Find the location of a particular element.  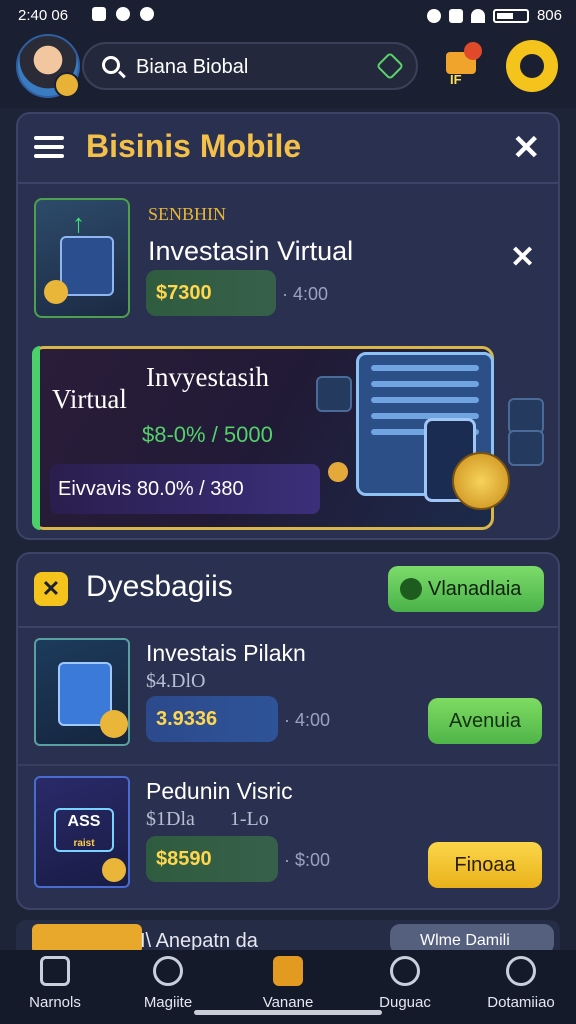

nav-item-profile: Dotamiiao is located at coordinates (521, 986).